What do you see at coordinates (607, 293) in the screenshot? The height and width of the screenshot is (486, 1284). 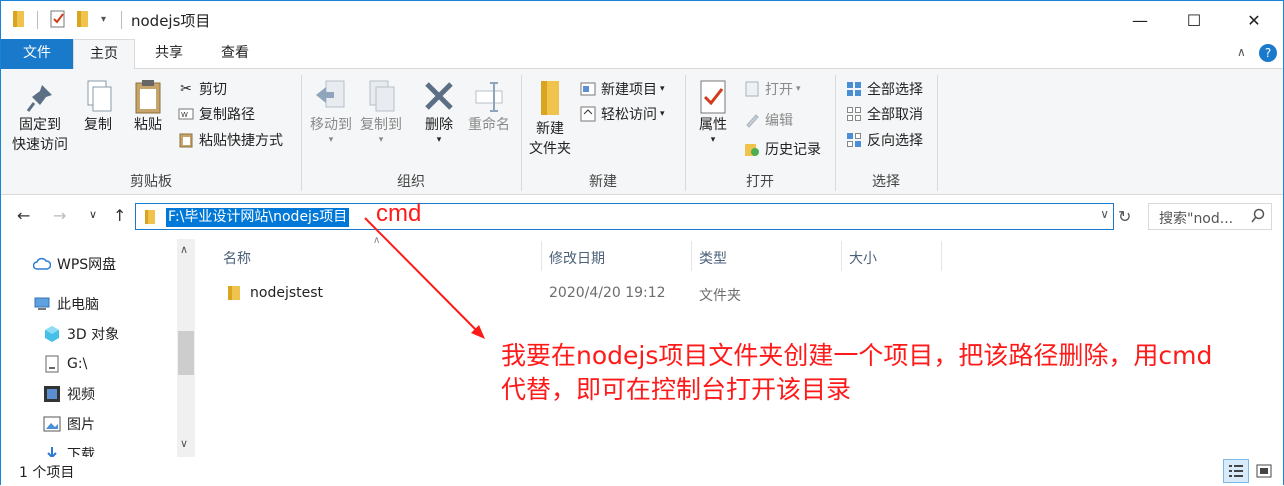 I see `file-modified: 2020/4/20 19:12` at bounding box center [607, 293].